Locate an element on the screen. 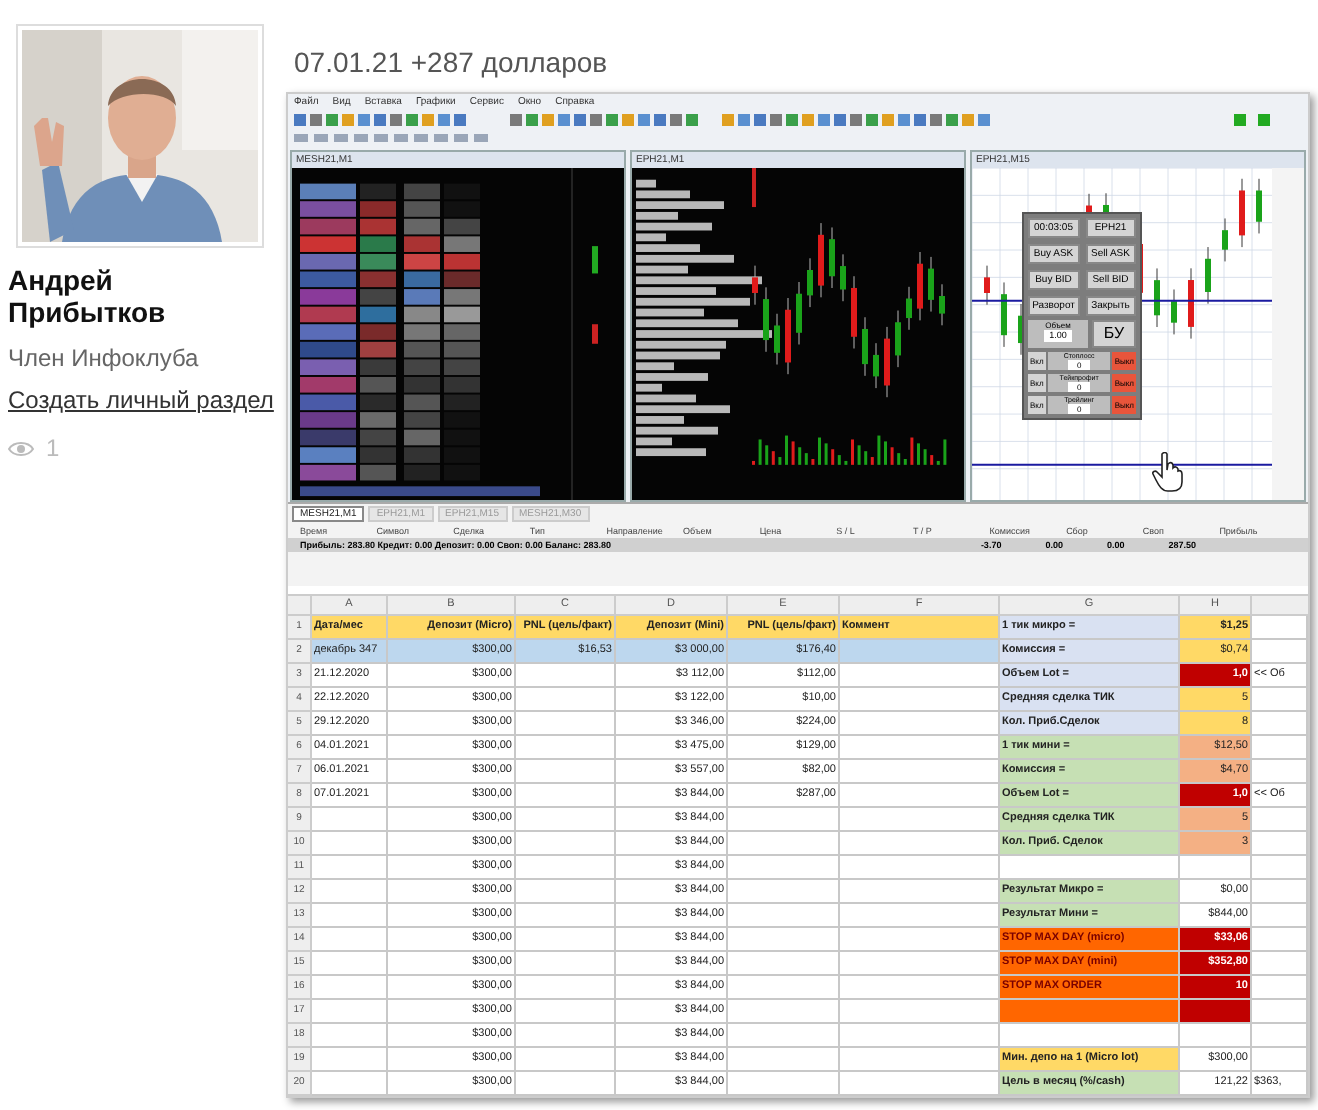  breakeven-button: БУ is located at coordinates (1114, 334).